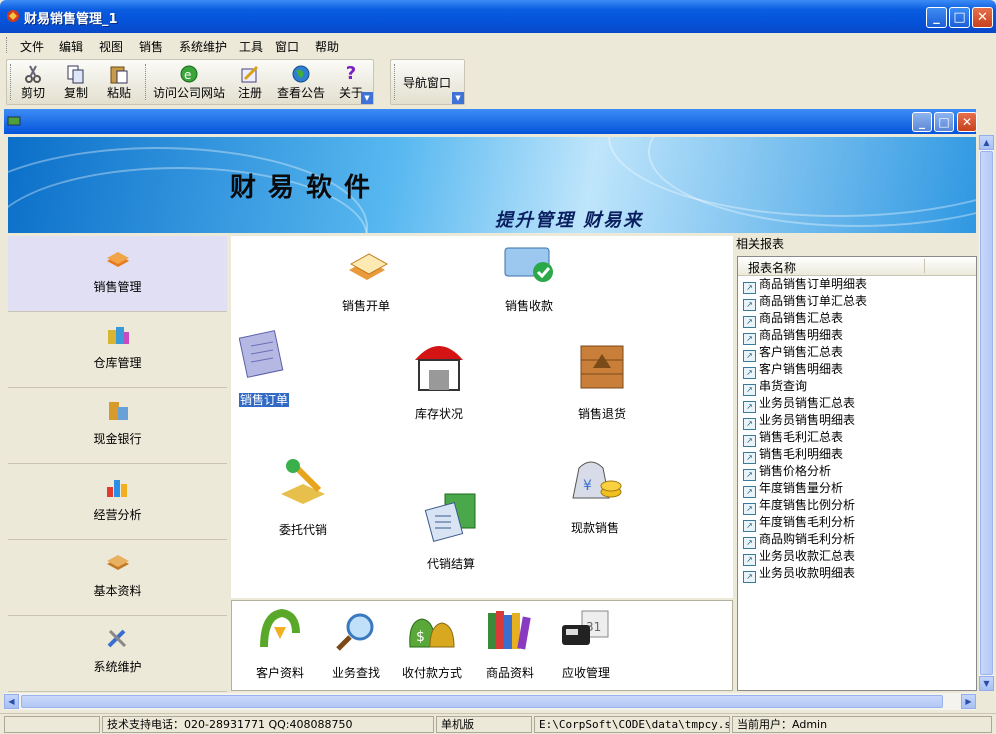  What do you see at coordinates (250, 74) in the screenshot?
I see `register-icon` at bounding box center [250, 74].